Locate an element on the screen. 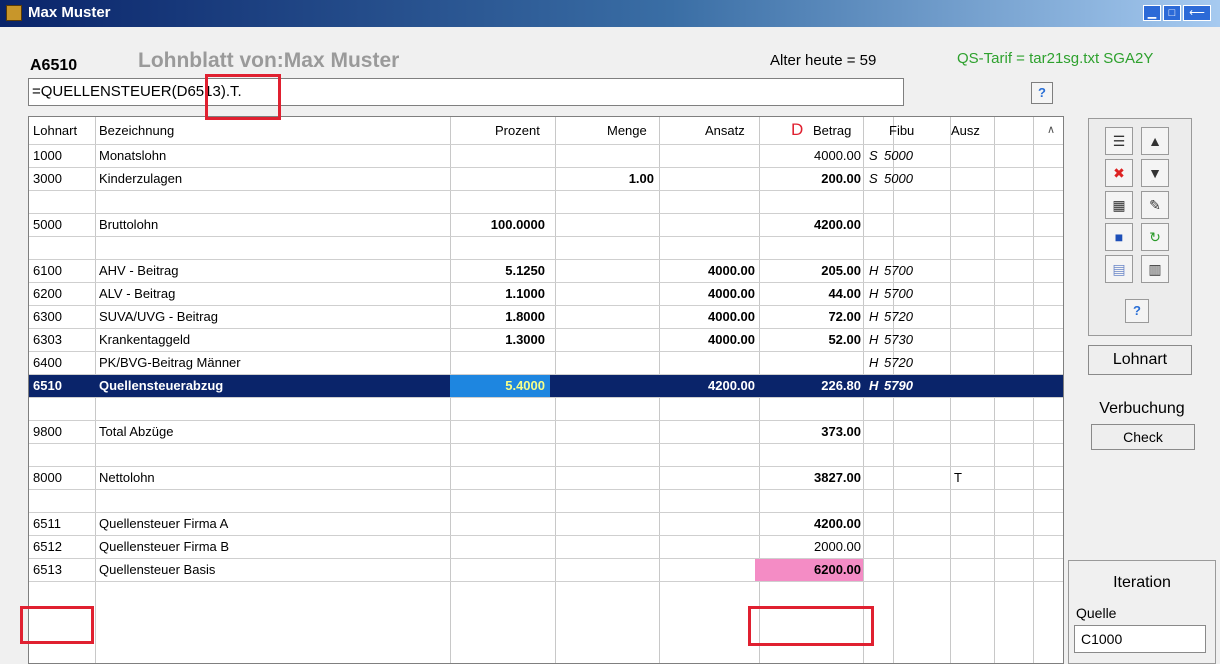  col-betrag: Betrag is located at coordinates (832, 130).